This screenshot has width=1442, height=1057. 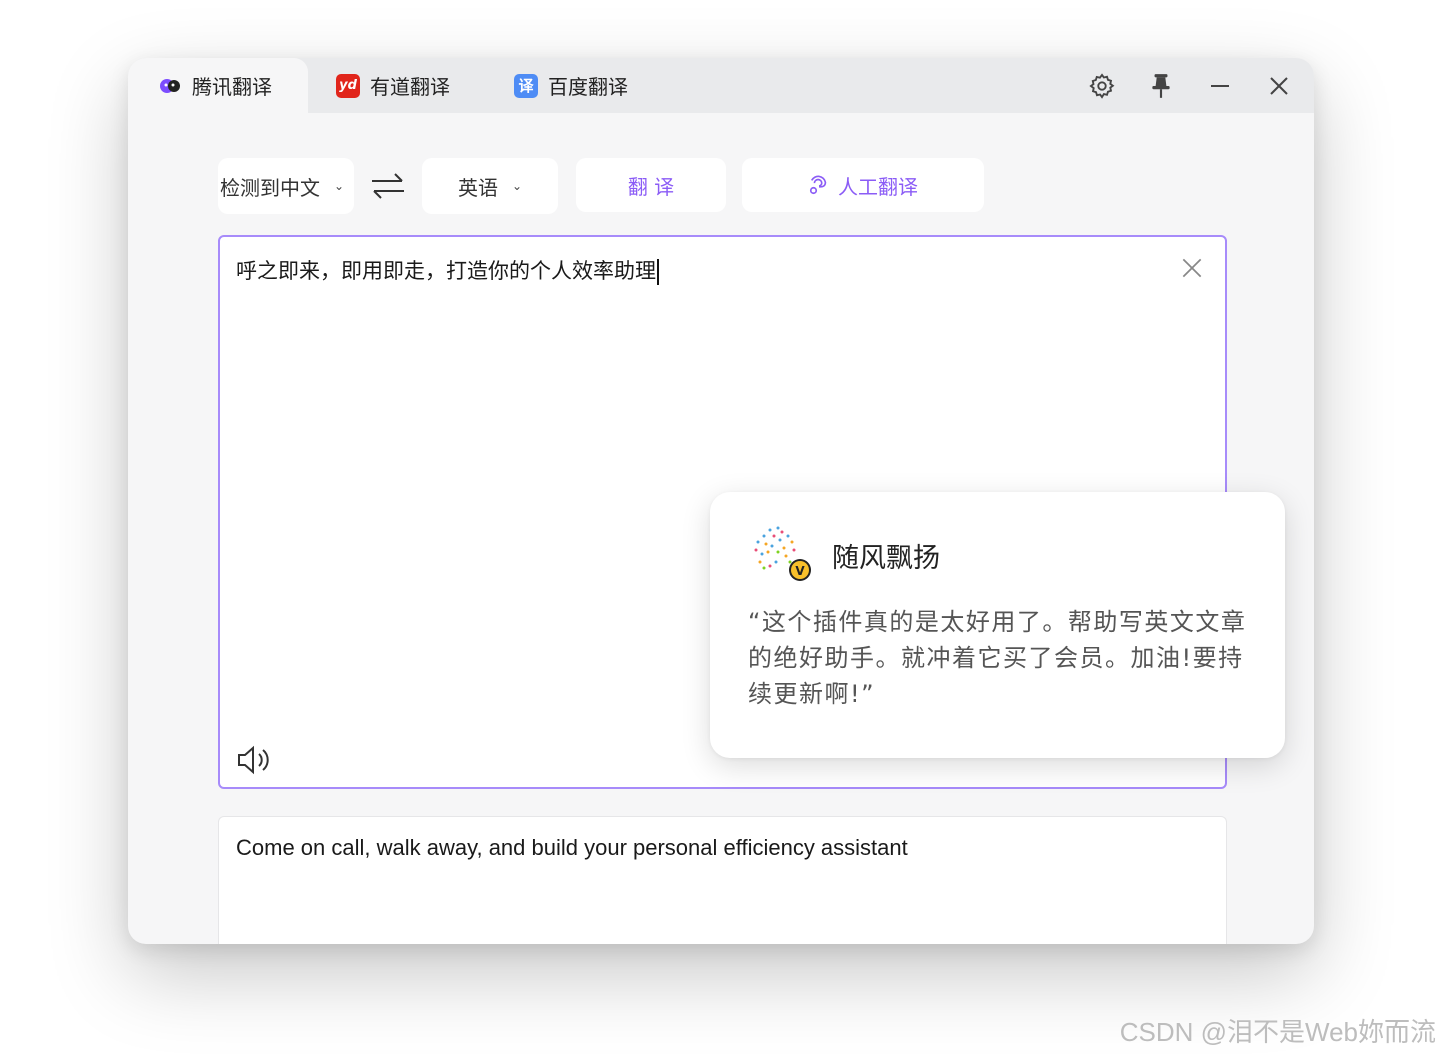 I want to click on source-language-label: 检测到中文, so click(x=270, y=187).